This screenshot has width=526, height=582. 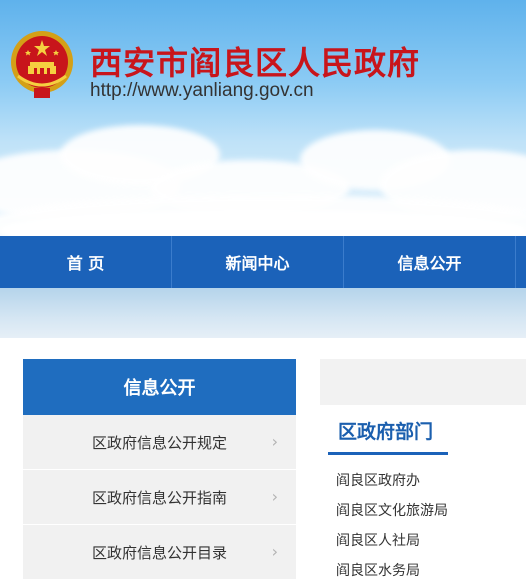 I want to click on nav-item-news: 新闻中心, so click(x=258, y=262).